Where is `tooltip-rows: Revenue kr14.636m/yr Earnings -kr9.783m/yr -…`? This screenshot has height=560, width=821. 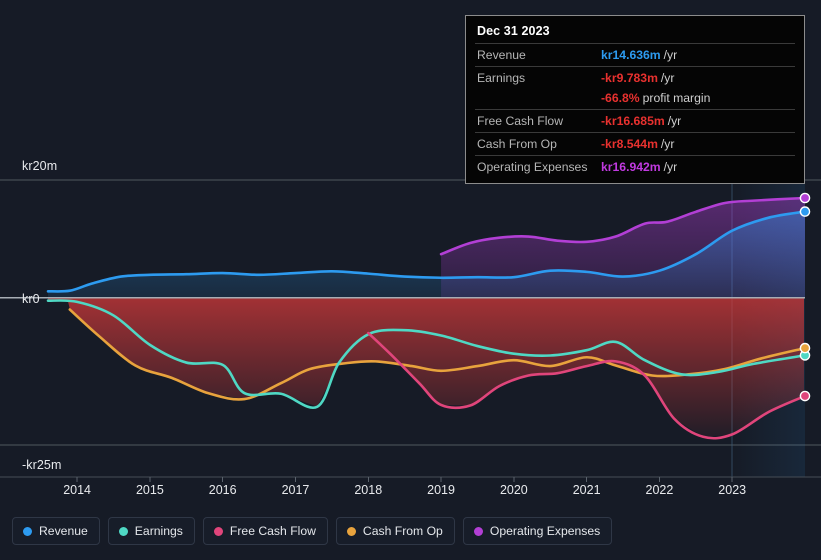
tooltip-rows: Revenue kr14.636m/yr Earnings -kr9.783m/yr -… is located at coordinates (635, 110).